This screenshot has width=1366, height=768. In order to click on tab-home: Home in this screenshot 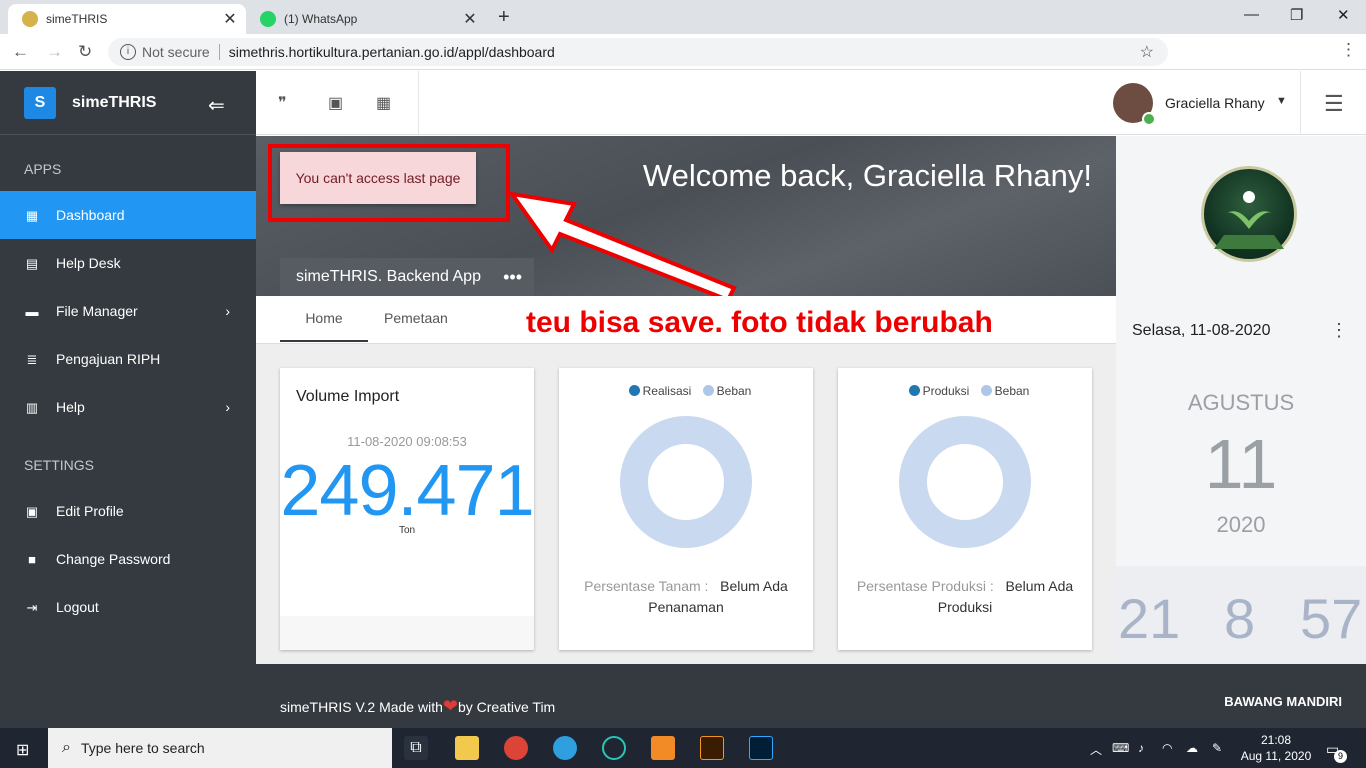, I will do `click(324, 326)`.